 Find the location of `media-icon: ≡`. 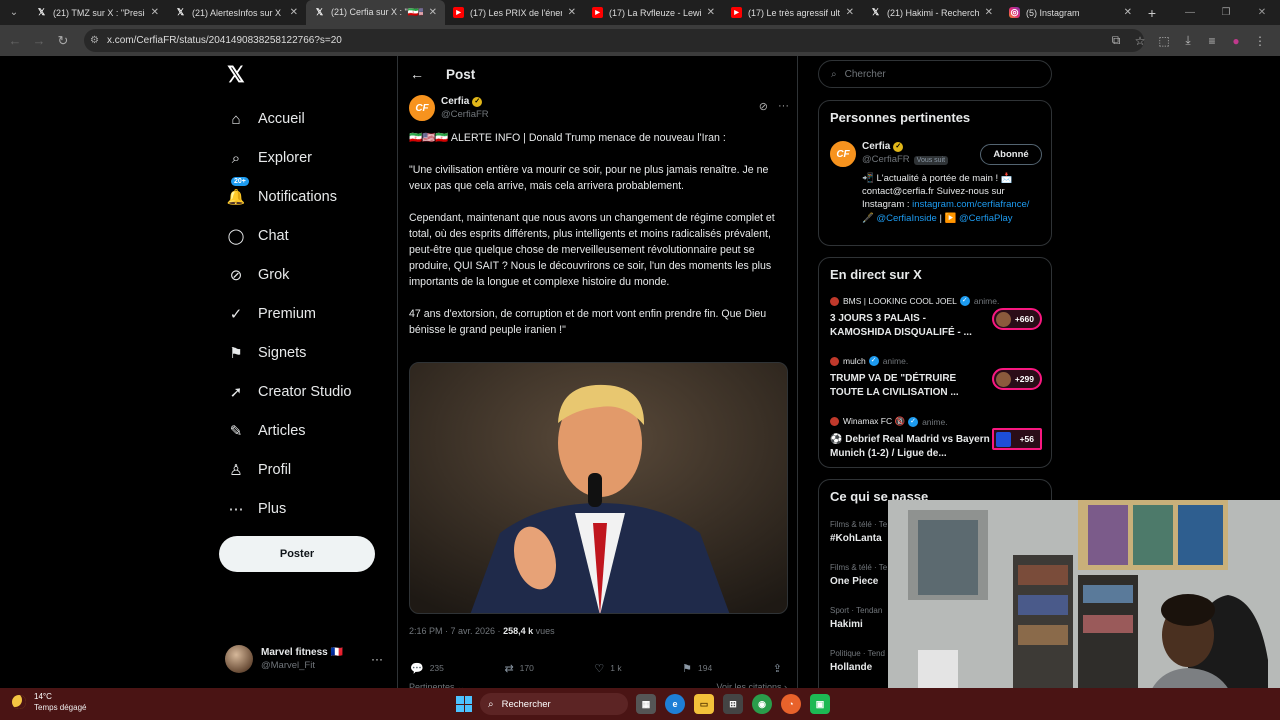

media-icon: ≡ is located at coordinates (1212, 41).